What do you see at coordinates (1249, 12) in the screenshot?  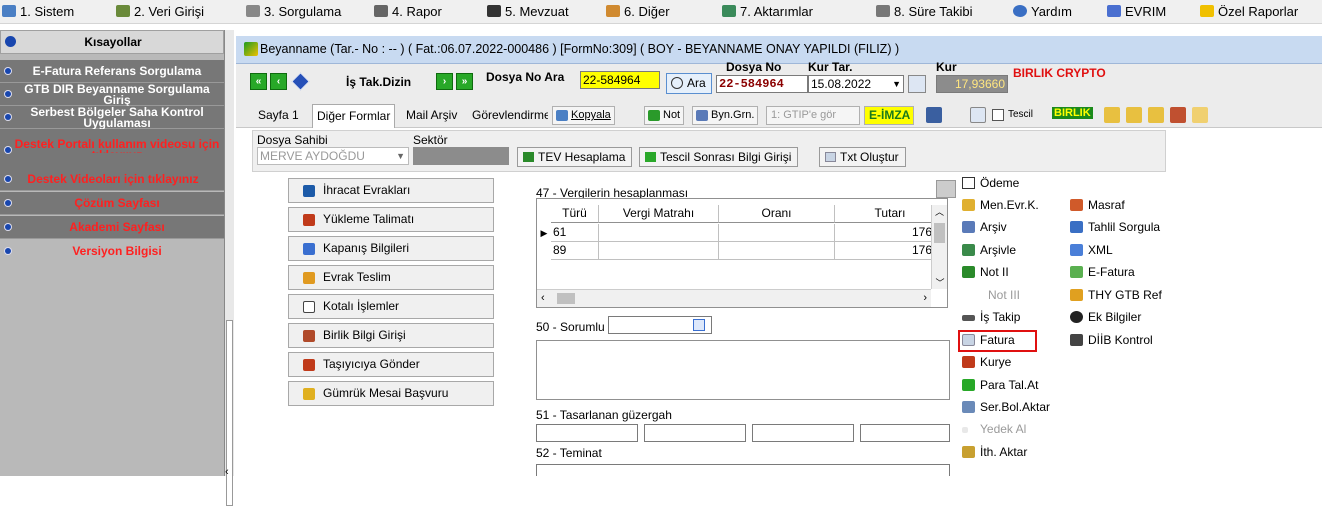 I see `menu-ozel-raporlar: Özel Raporlar` at bounding box center [1249, 12].